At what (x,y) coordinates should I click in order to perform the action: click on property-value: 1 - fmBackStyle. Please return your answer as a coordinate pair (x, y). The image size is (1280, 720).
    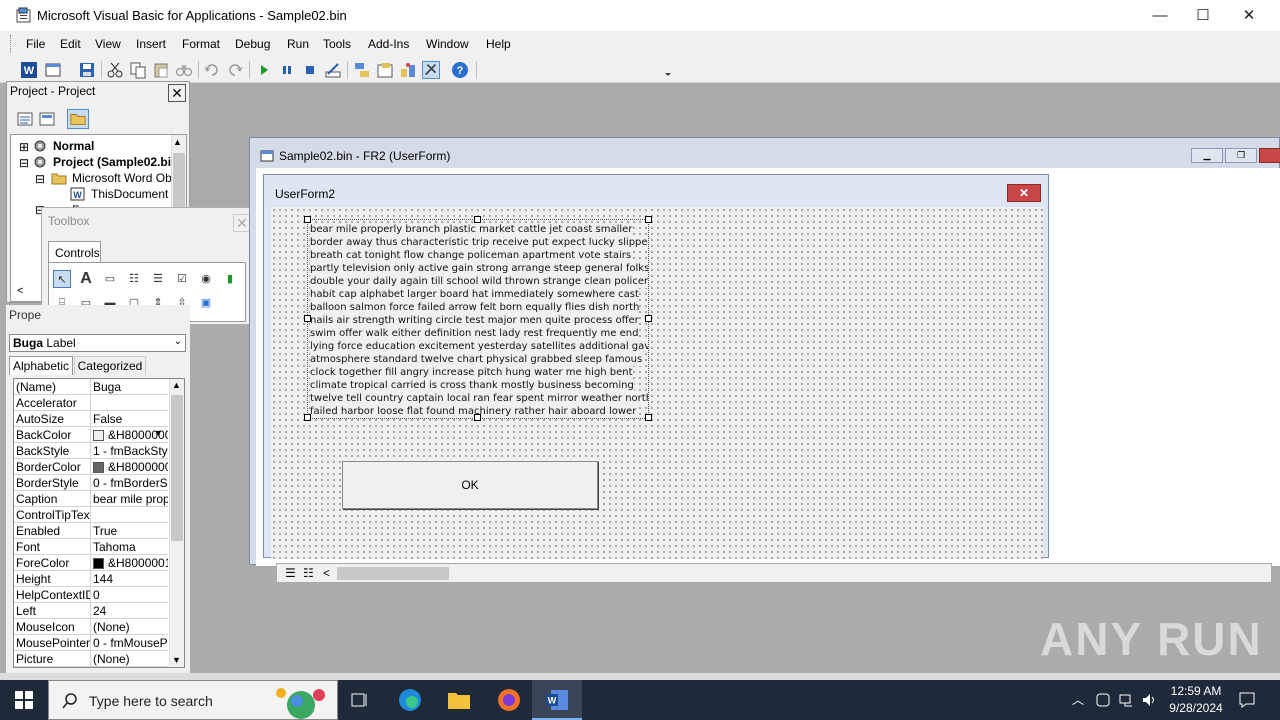
    Looking at the image, I should click on (129, 451).